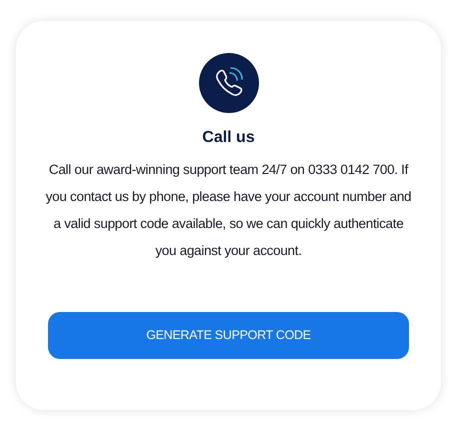 This screenshot has height=425, width=452. I want to click on card-title: Call us, so click(228, 138).